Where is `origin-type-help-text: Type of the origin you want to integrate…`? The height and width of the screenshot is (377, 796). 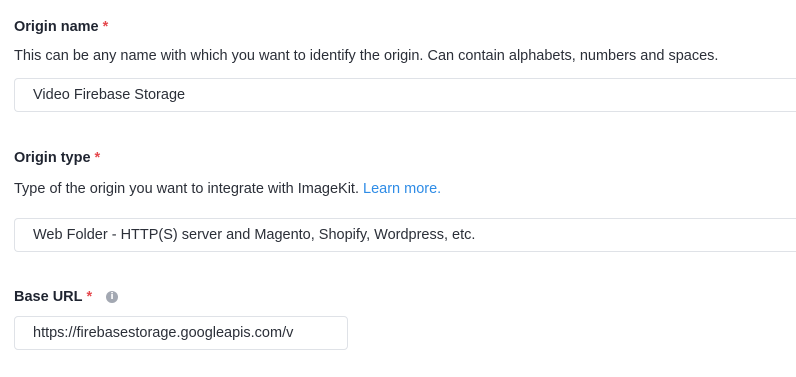 origin-type-help-text: Type of the origin you want to integrate… is located at coordinates (186, 189).